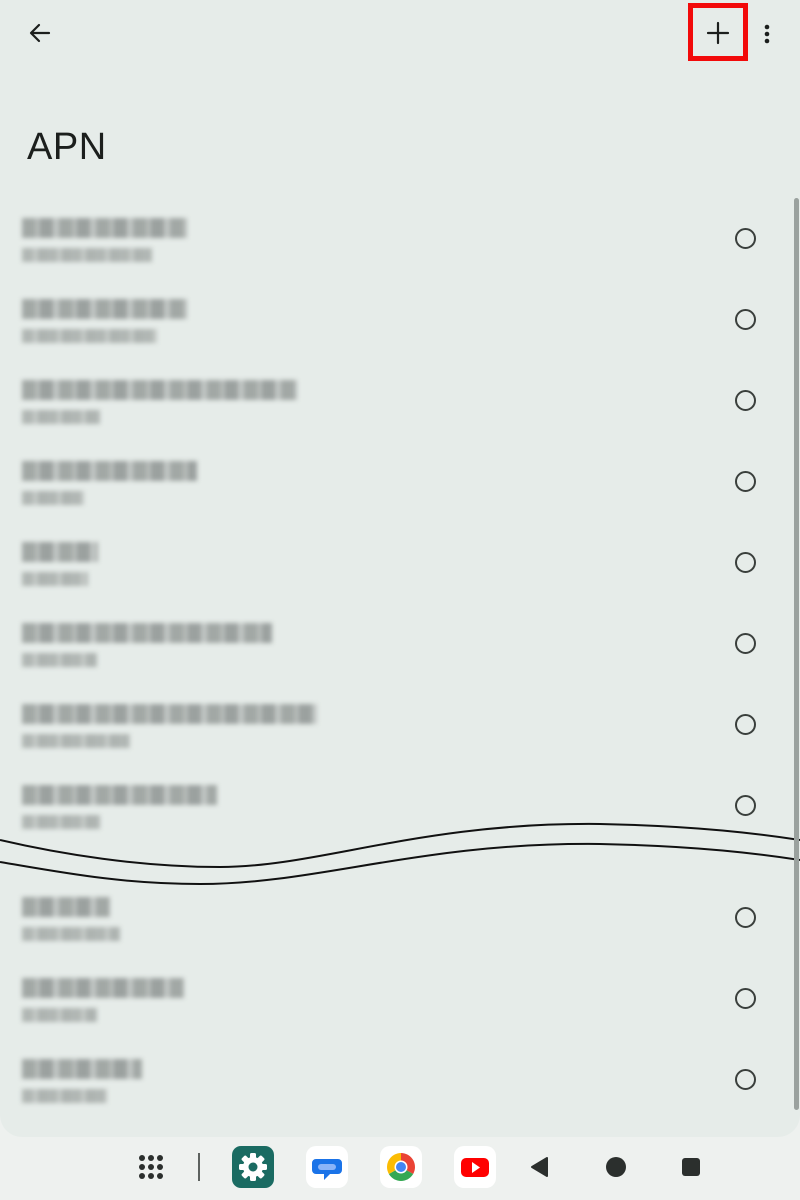 The width and height of the screenshot is (800, 1200). I want to click on chrome-app-button, so click(401, 1167).